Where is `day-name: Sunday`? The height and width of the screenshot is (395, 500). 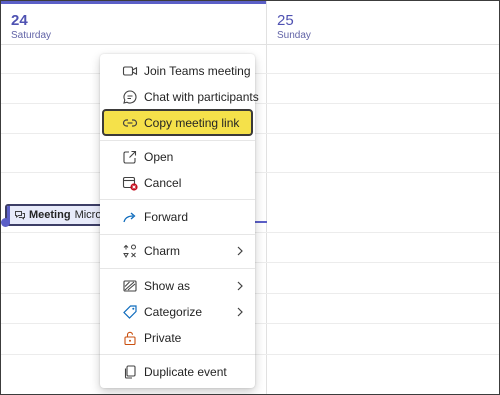 day-name: Sunday is located at coordinates (294, 35).